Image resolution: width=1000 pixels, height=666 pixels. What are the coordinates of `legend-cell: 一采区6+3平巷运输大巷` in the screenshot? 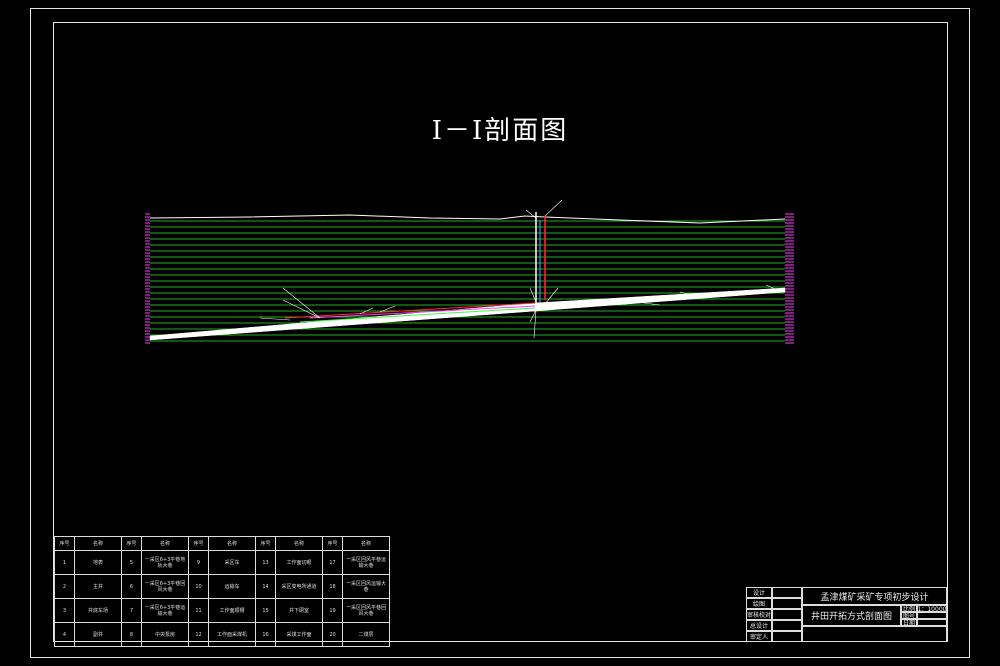 It's located at (165, 610).